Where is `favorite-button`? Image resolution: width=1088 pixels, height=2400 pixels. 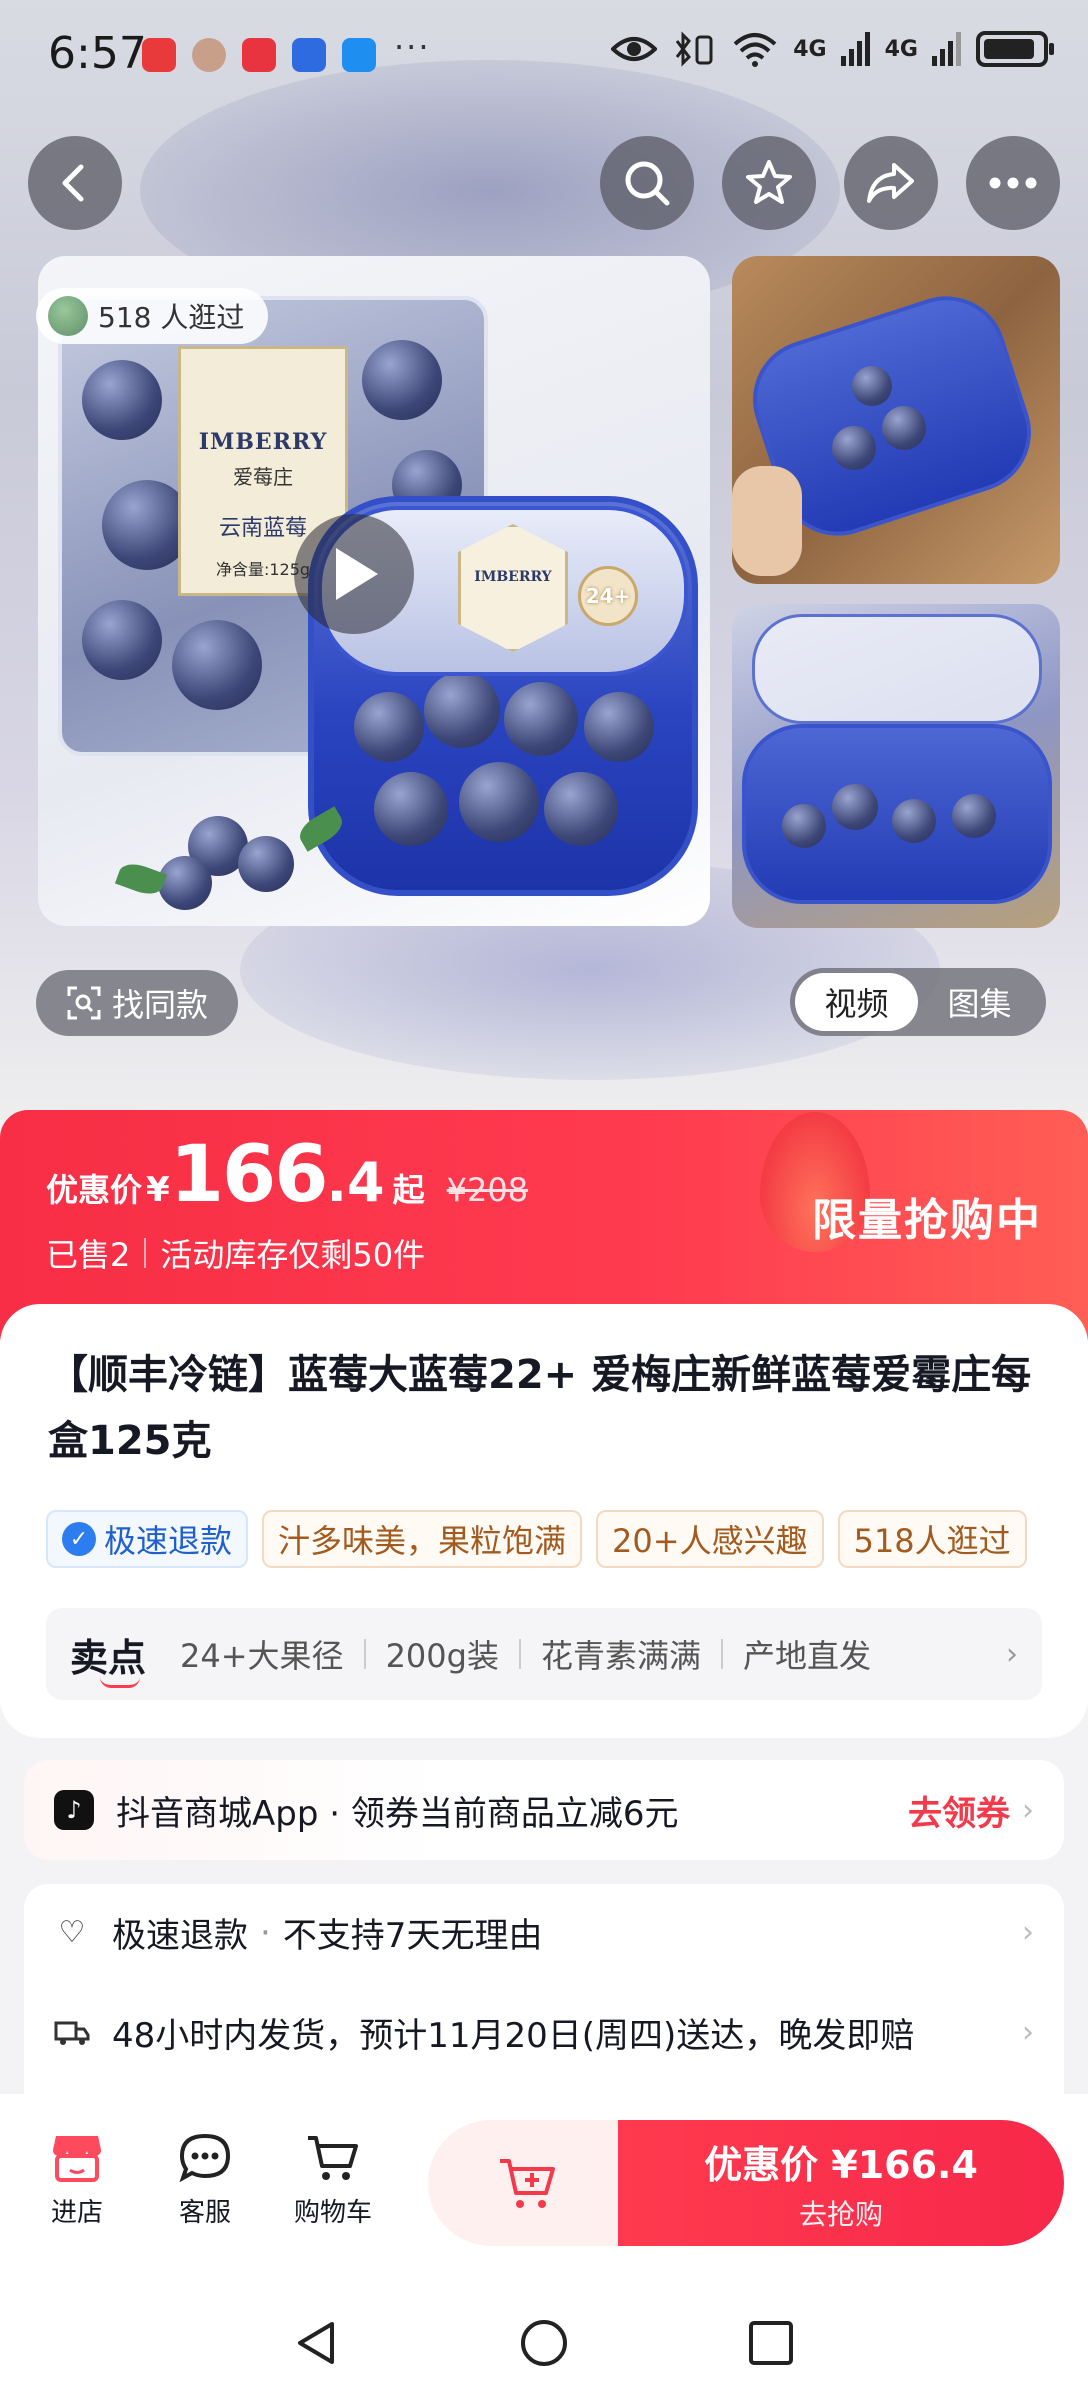
favorite-button is located at coordinates (769, 183).